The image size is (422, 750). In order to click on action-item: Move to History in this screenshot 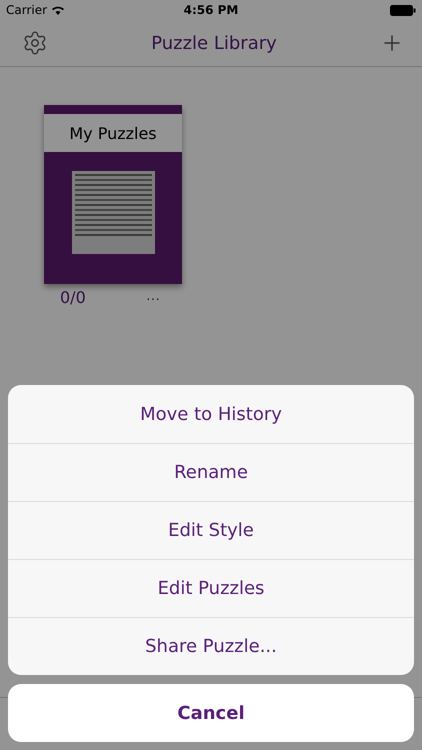, I will do `click(211, 414)`.